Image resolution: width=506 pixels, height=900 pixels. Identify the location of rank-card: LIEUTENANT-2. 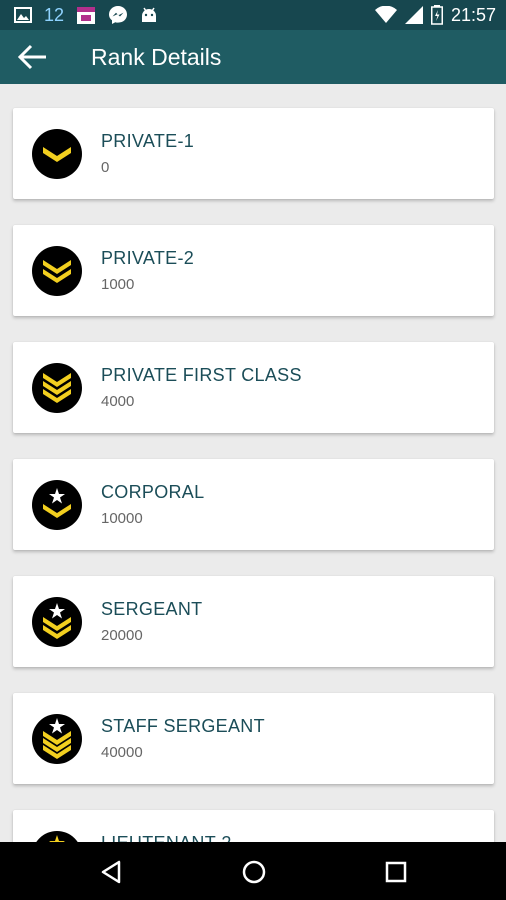
(253, 826).